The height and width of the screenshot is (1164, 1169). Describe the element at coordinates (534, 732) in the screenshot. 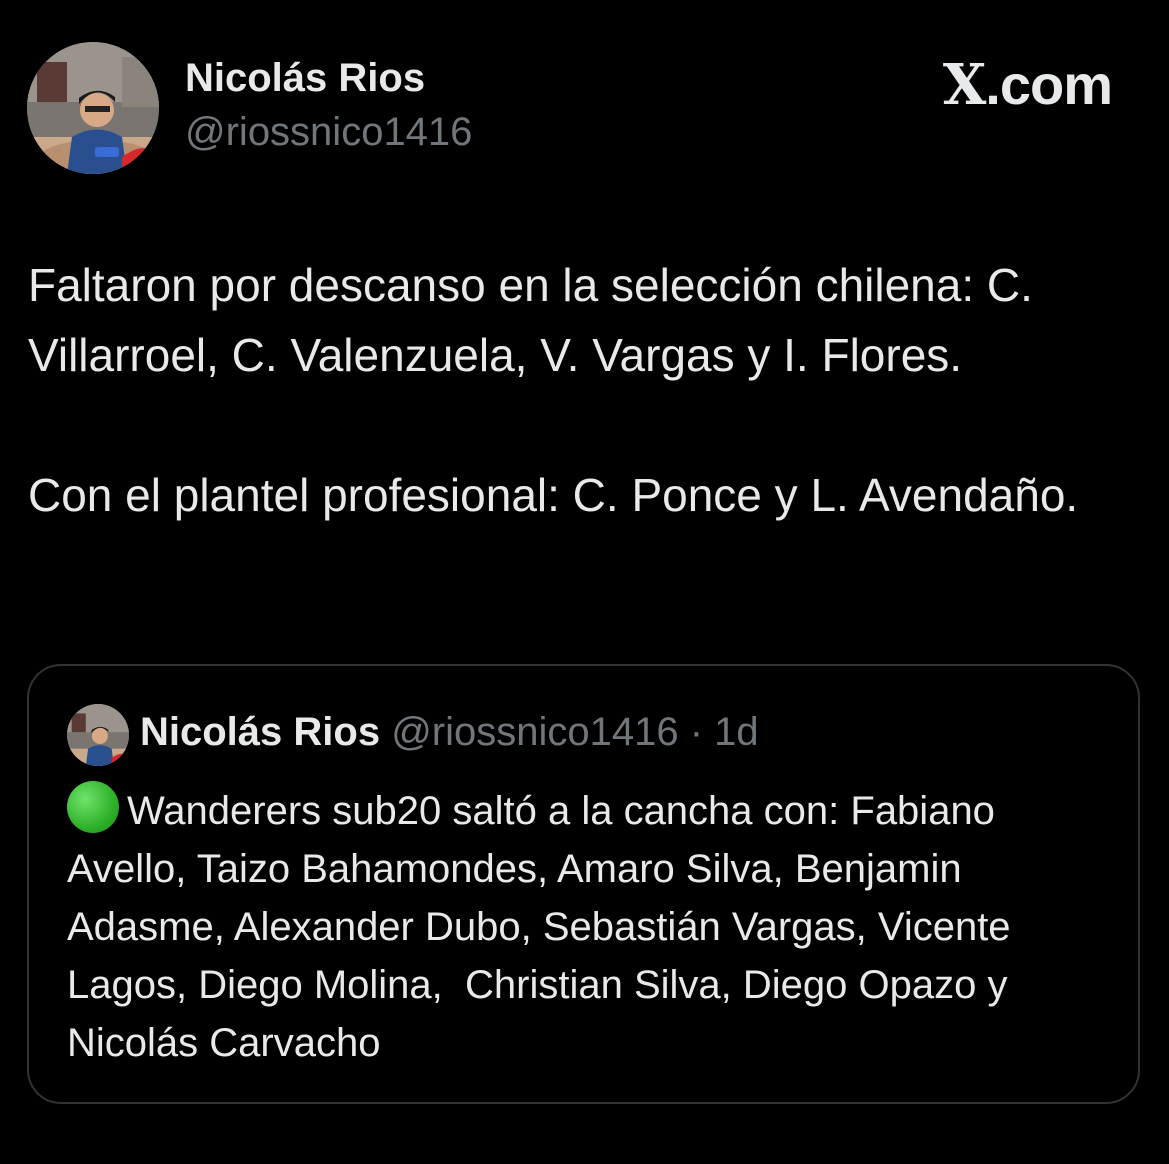

I see `quoted-author-handle: @riossnico1416` at that location.